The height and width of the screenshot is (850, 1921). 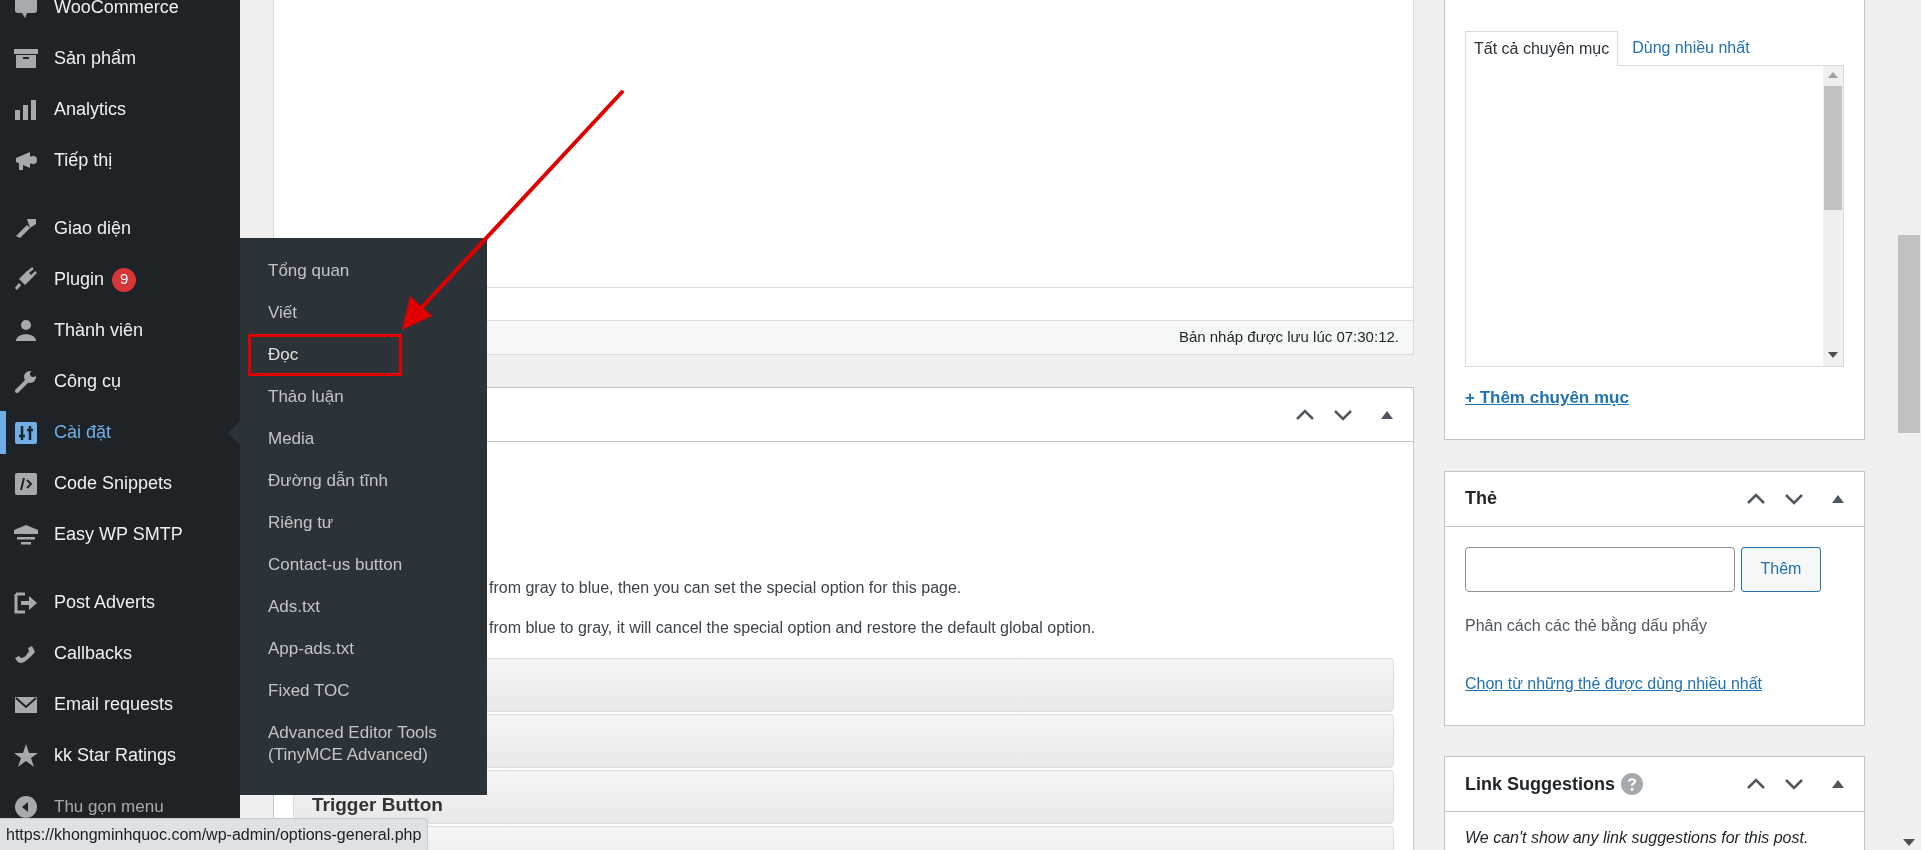 I want to click on sidebar-item: Thành viên, so click(x=120, y=330).